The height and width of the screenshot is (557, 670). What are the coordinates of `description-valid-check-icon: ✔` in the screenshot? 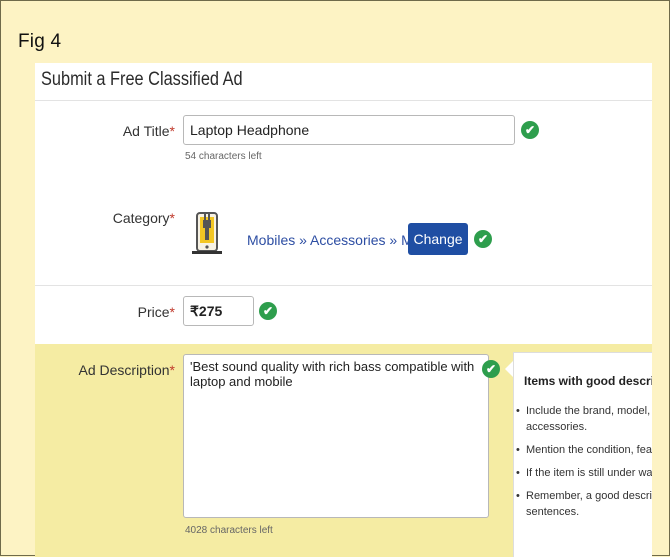 It's located at (491, 369).